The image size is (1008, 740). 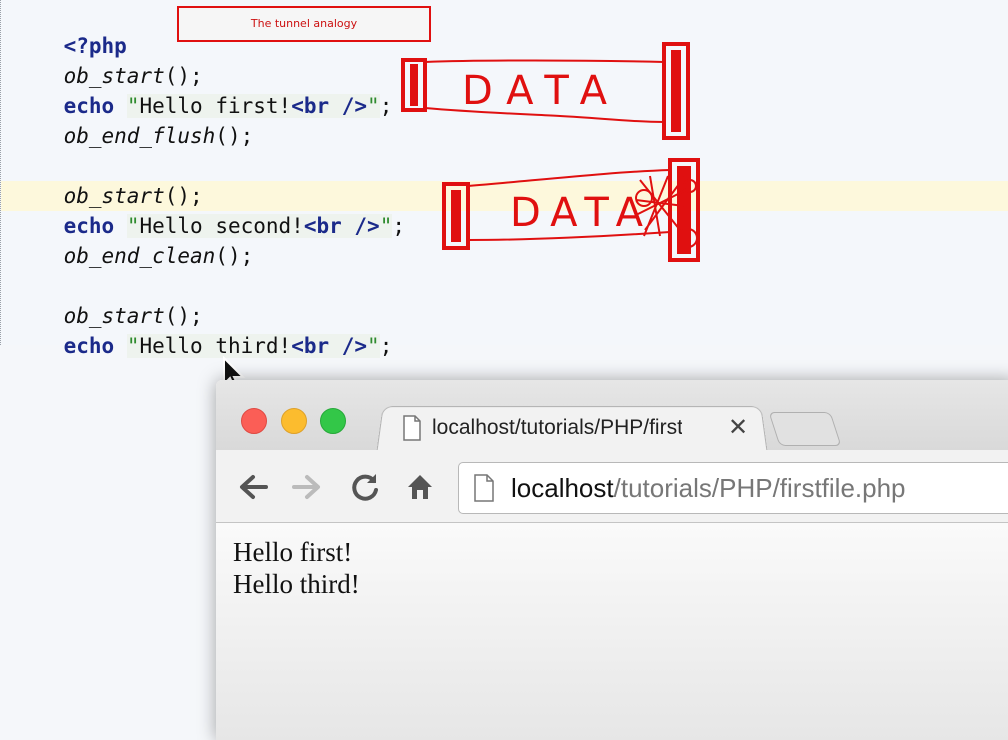 What do you see at coordinates (557, 427) in the screenshot?
I see `tab-title: localhost/tutorials/PHP/firstfile.php` at bounding box center [557, 427].